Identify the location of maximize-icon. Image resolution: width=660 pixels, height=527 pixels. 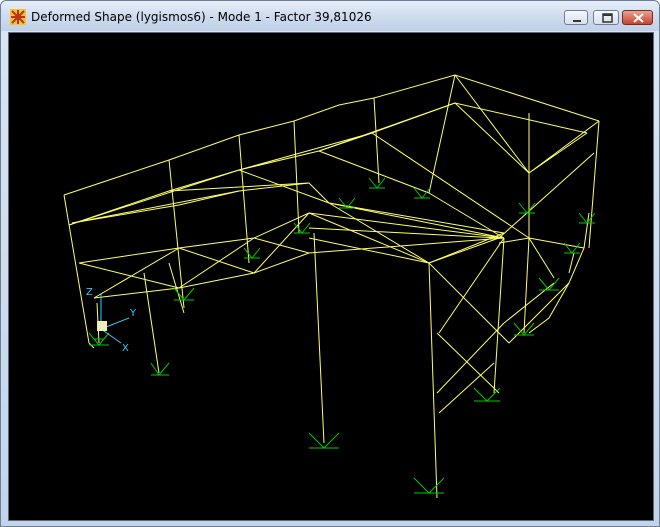
(607, 18).